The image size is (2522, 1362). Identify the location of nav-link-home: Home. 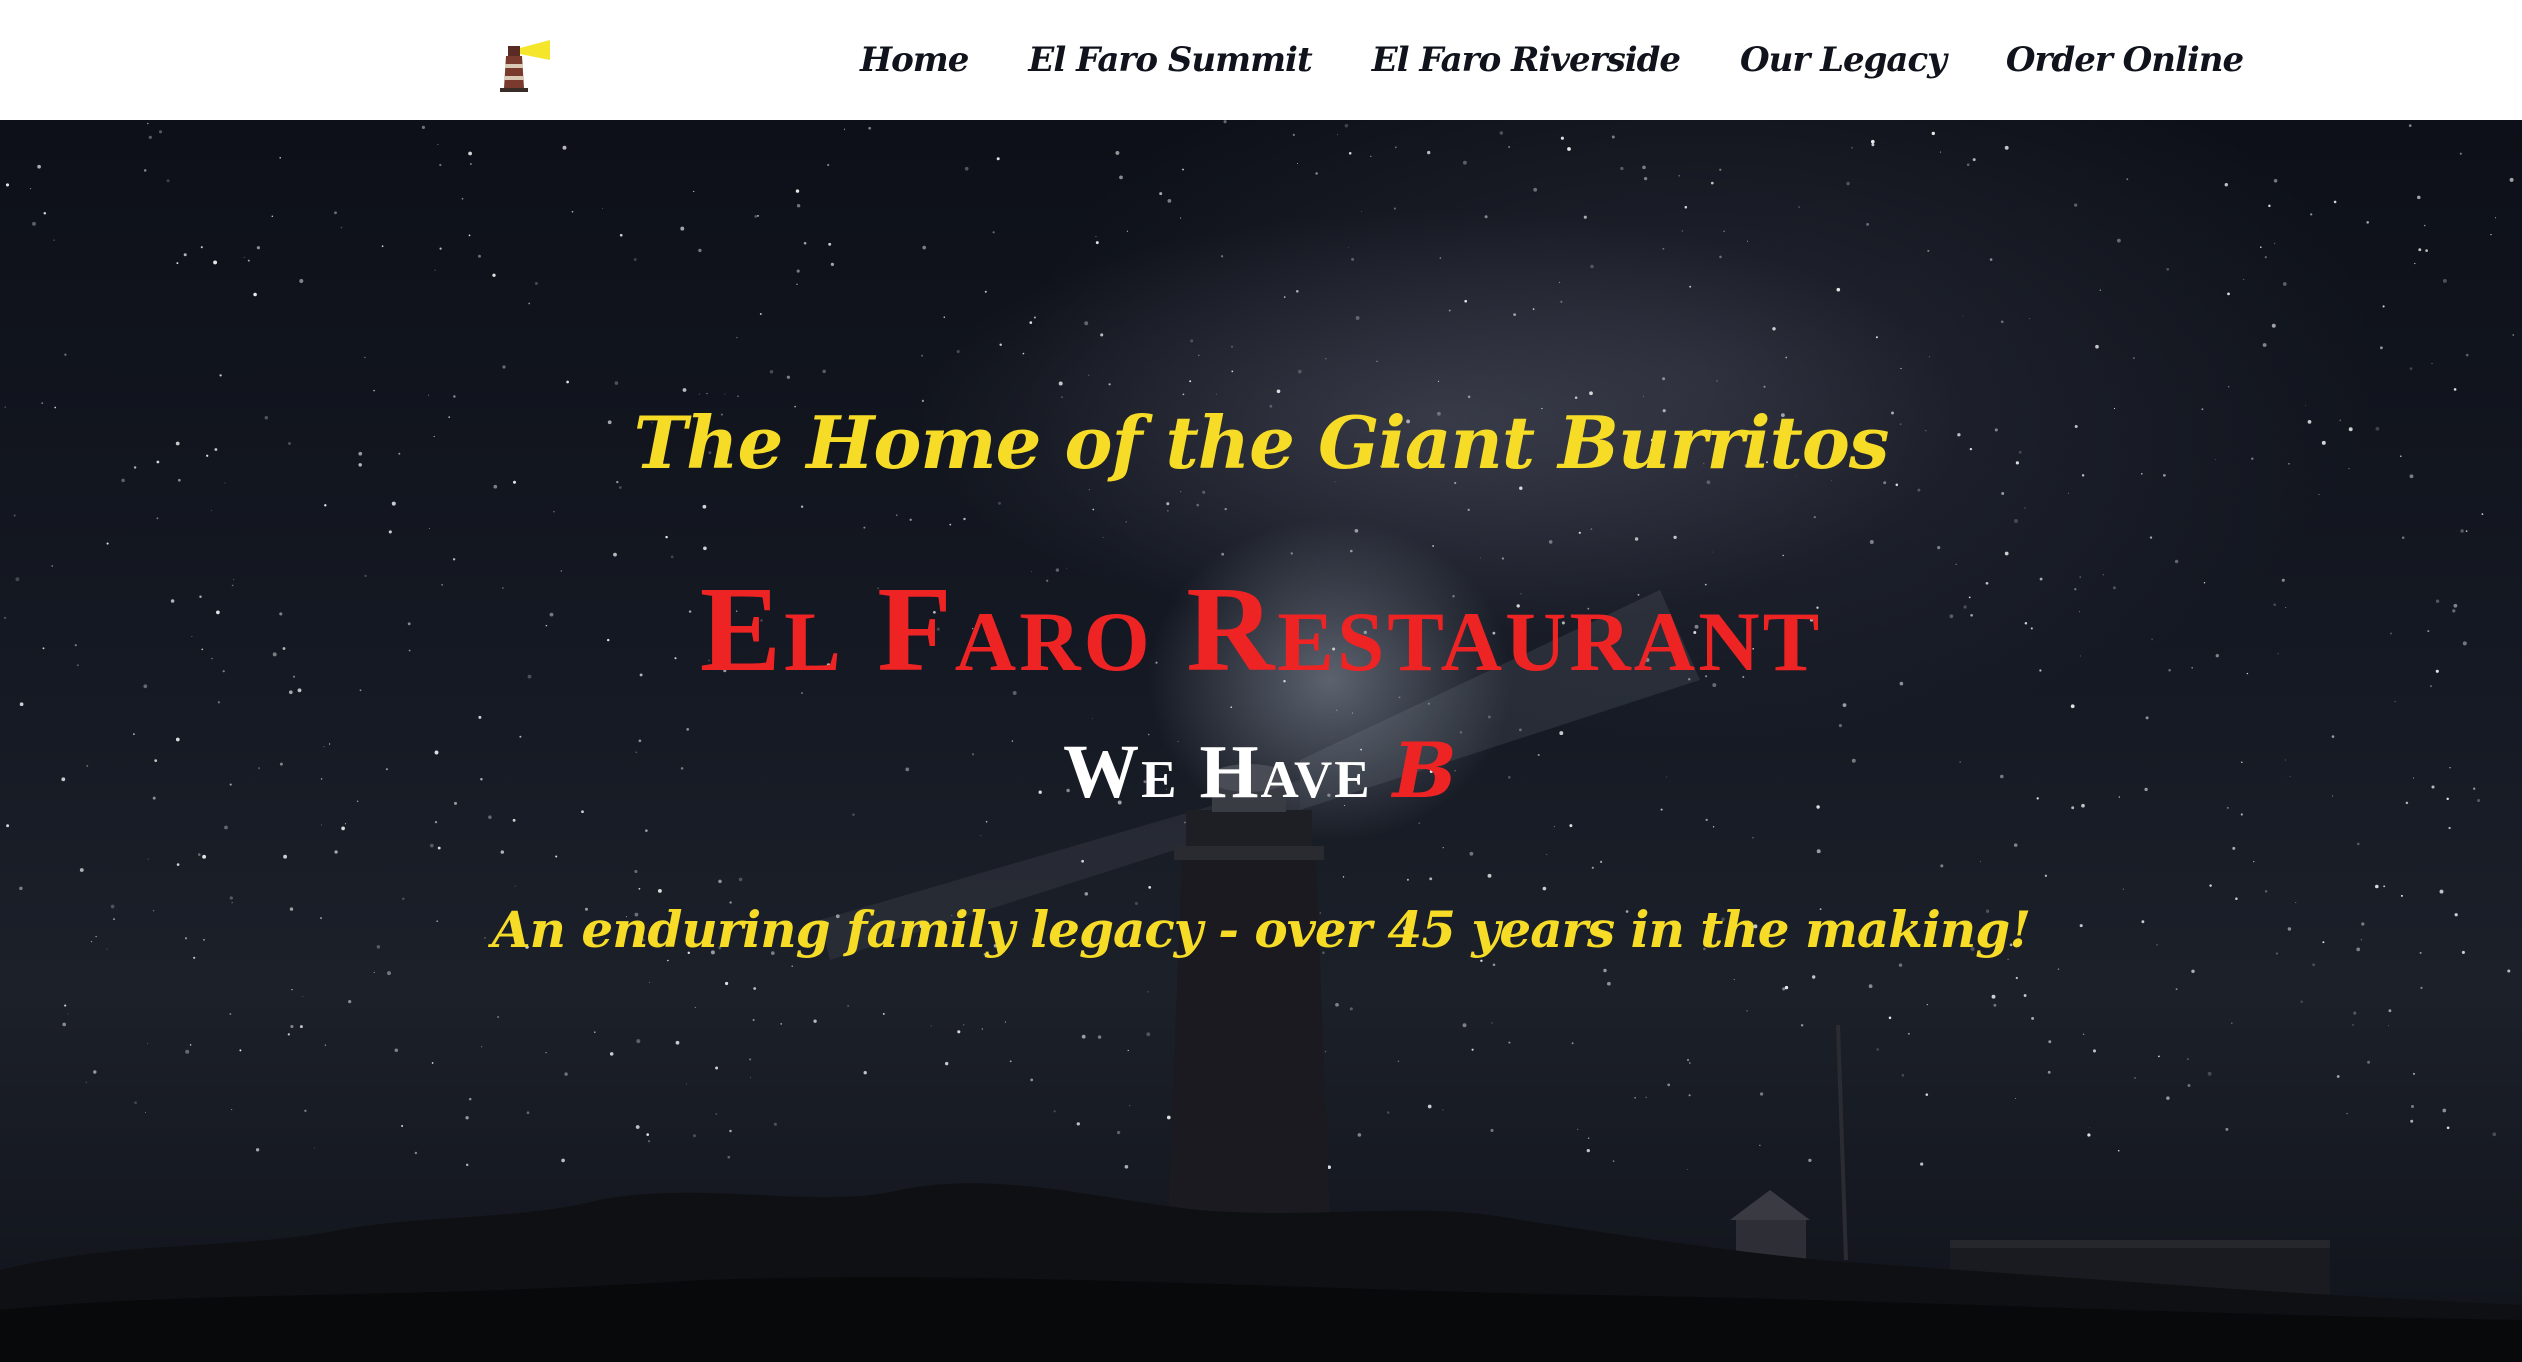
(914, 60).